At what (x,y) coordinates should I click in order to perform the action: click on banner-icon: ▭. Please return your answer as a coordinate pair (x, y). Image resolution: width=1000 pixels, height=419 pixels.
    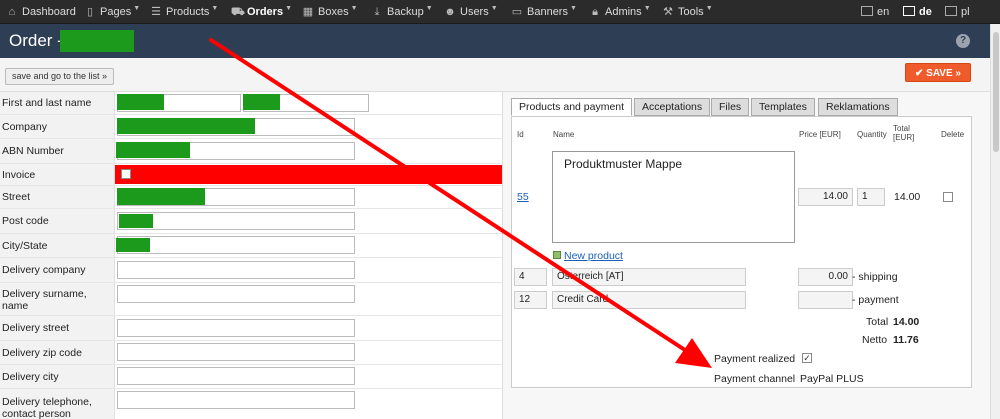
    Looking at the image, I should click on (517, 12).